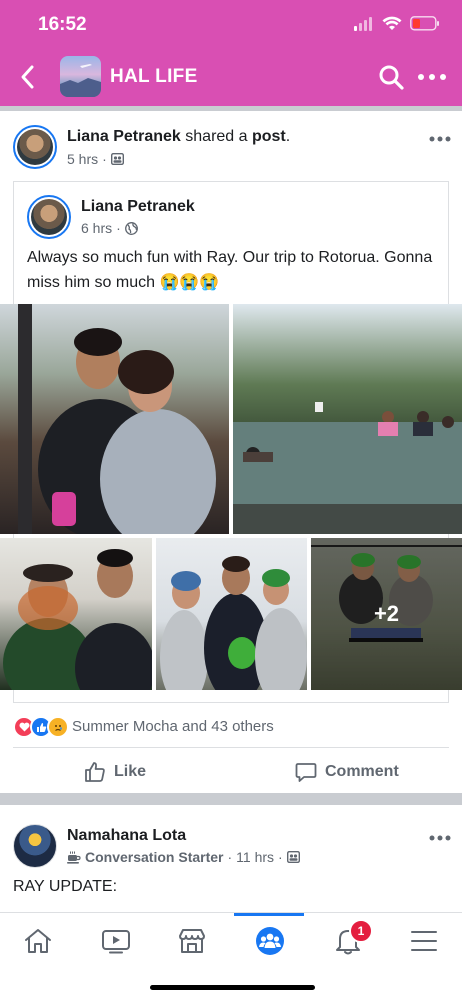  I want to click on group-cover-thumbnail, so click(80, 76).